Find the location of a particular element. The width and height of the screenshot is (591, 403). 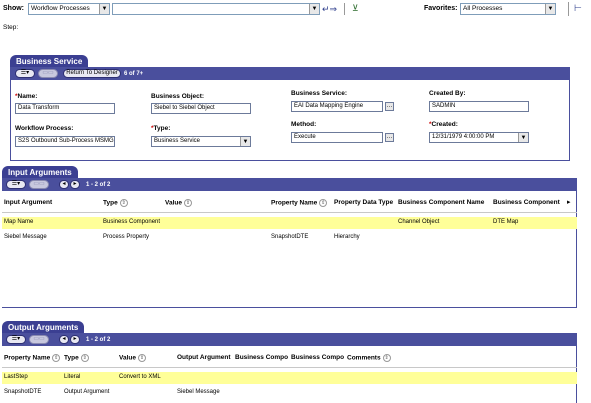

created-field-value: 12/31/1979 4:00:00 PM is located at coordinates (463, 137).